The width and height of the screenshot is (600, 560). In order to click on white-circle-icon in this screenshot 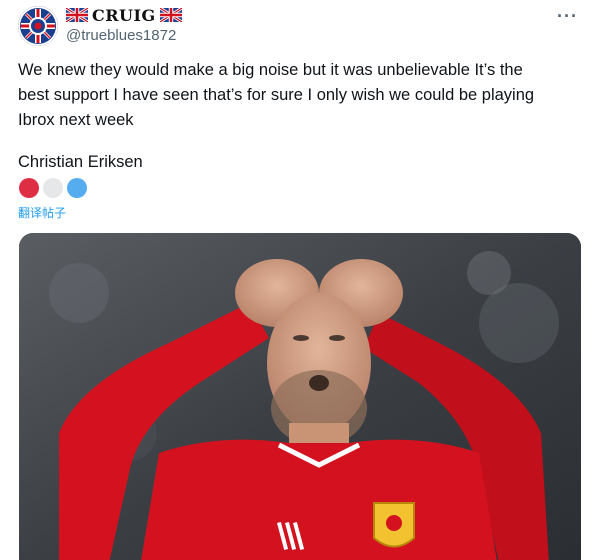, I will do `click(53, 188)`.